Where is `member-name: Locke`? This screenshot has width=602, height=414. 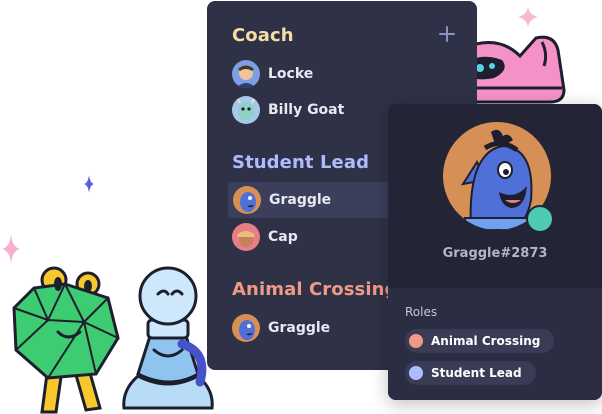
member-name: Locke is located at coordinates (291, 74).